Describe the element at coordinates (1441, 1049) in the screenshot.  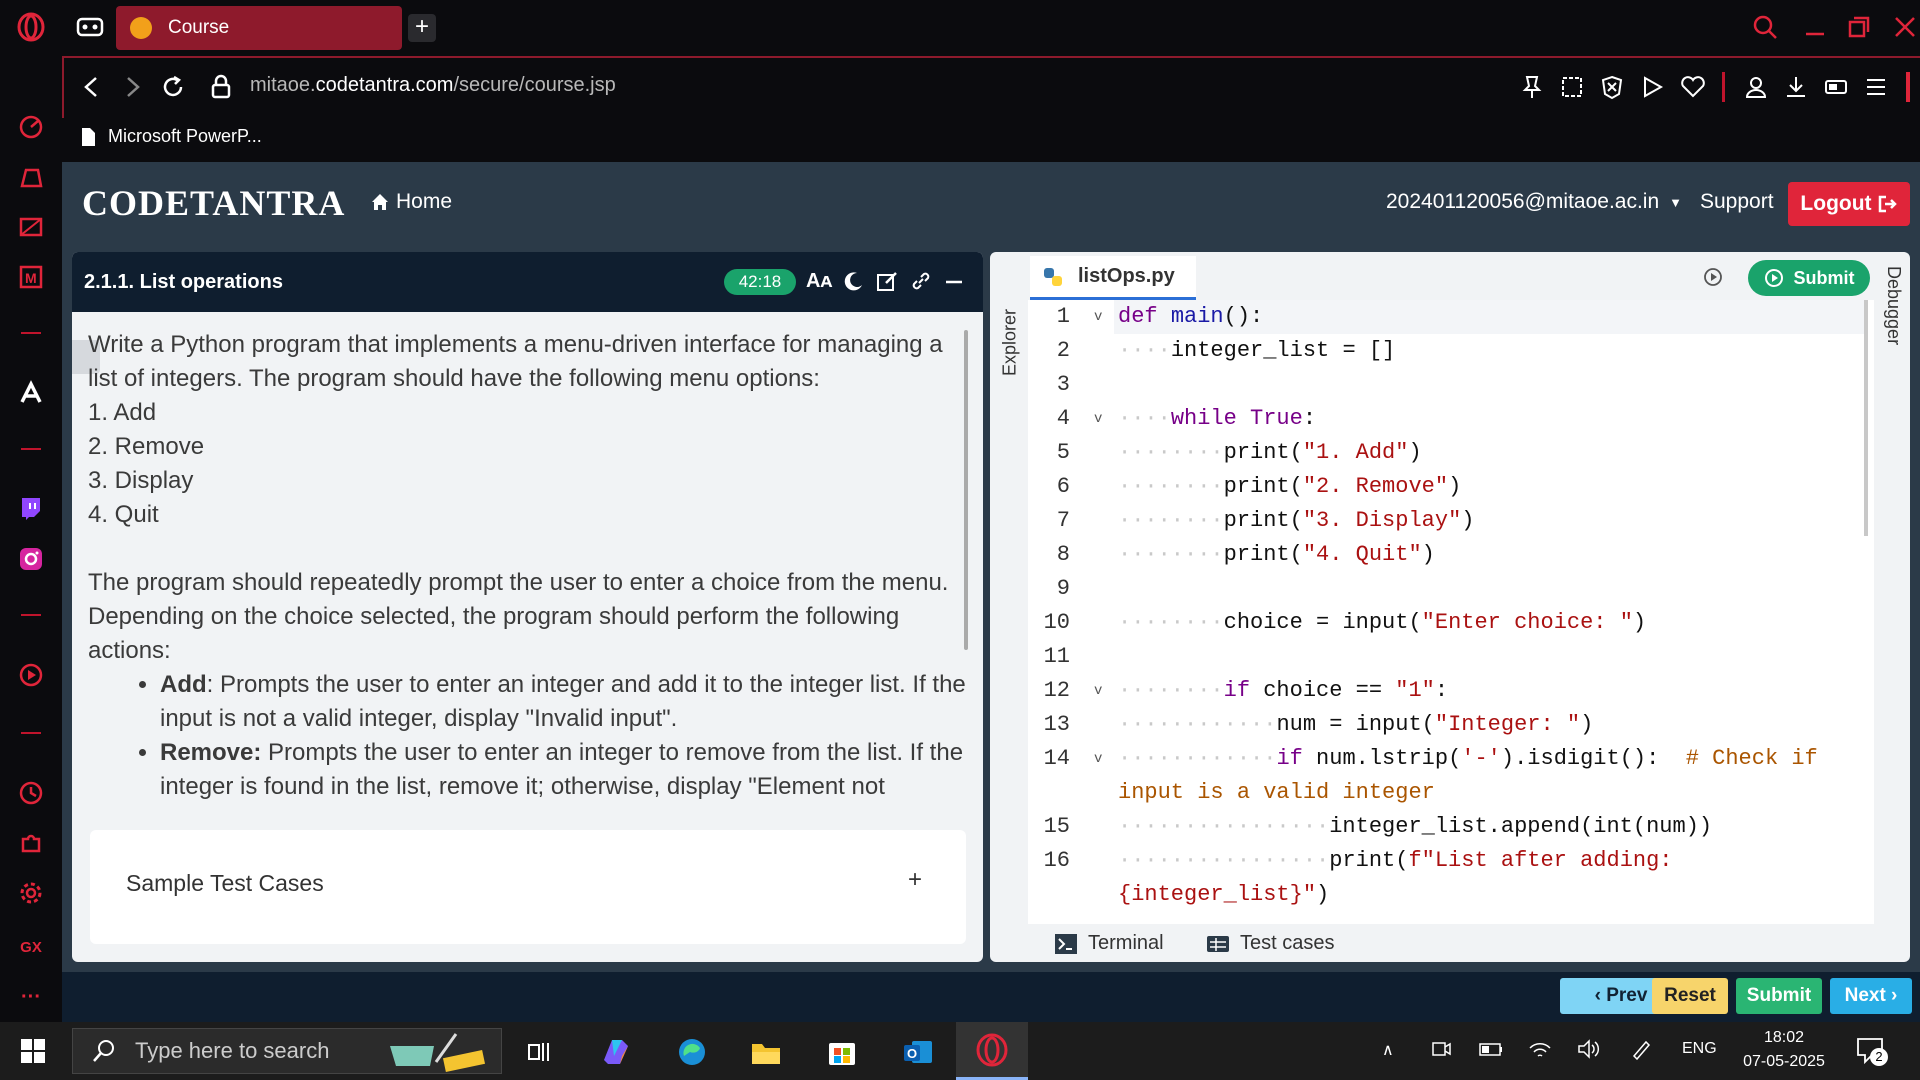
I see `meet-now-icon` at that location.